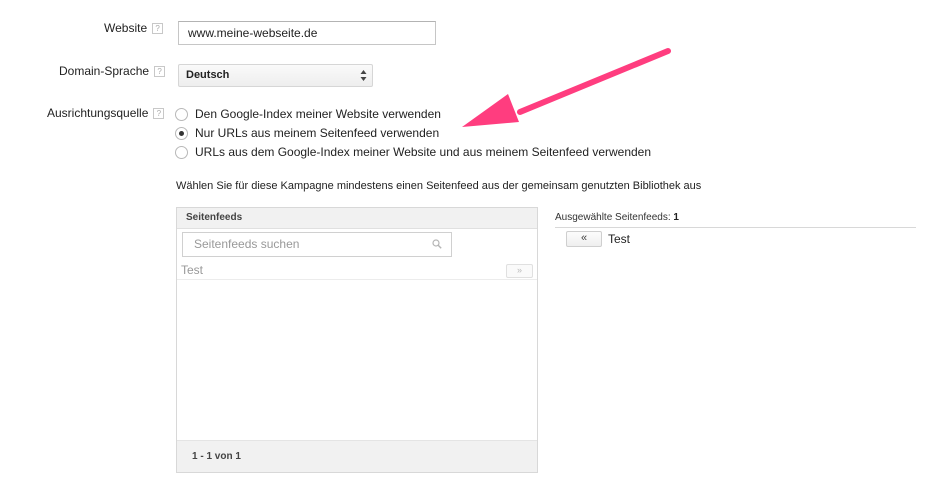  What do you see at coordinates (317, 133) in the screenshot?
I see `radio-label: Nur URLs aus meinem Seitenfeed verwenden` at bounding box center [317, 133].